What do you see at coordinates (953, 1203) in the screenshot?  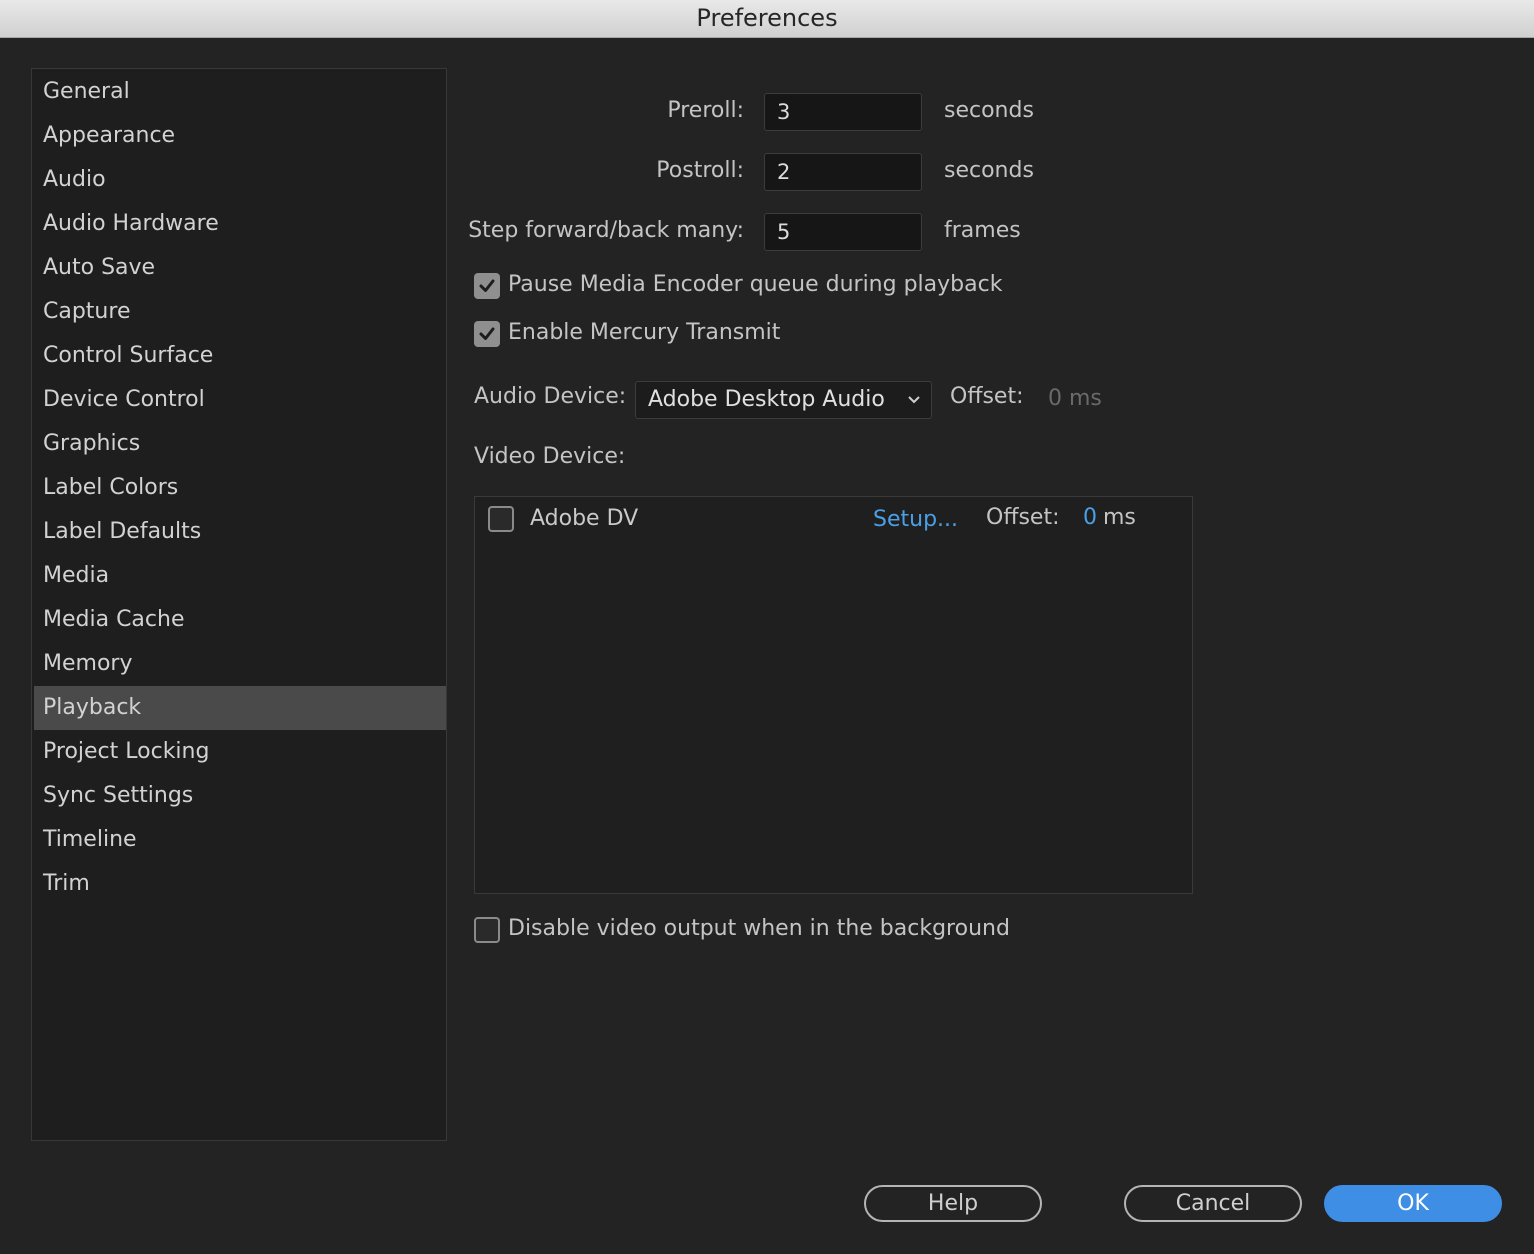 I see `help-button: Help` at bounding box center [953, 1203].